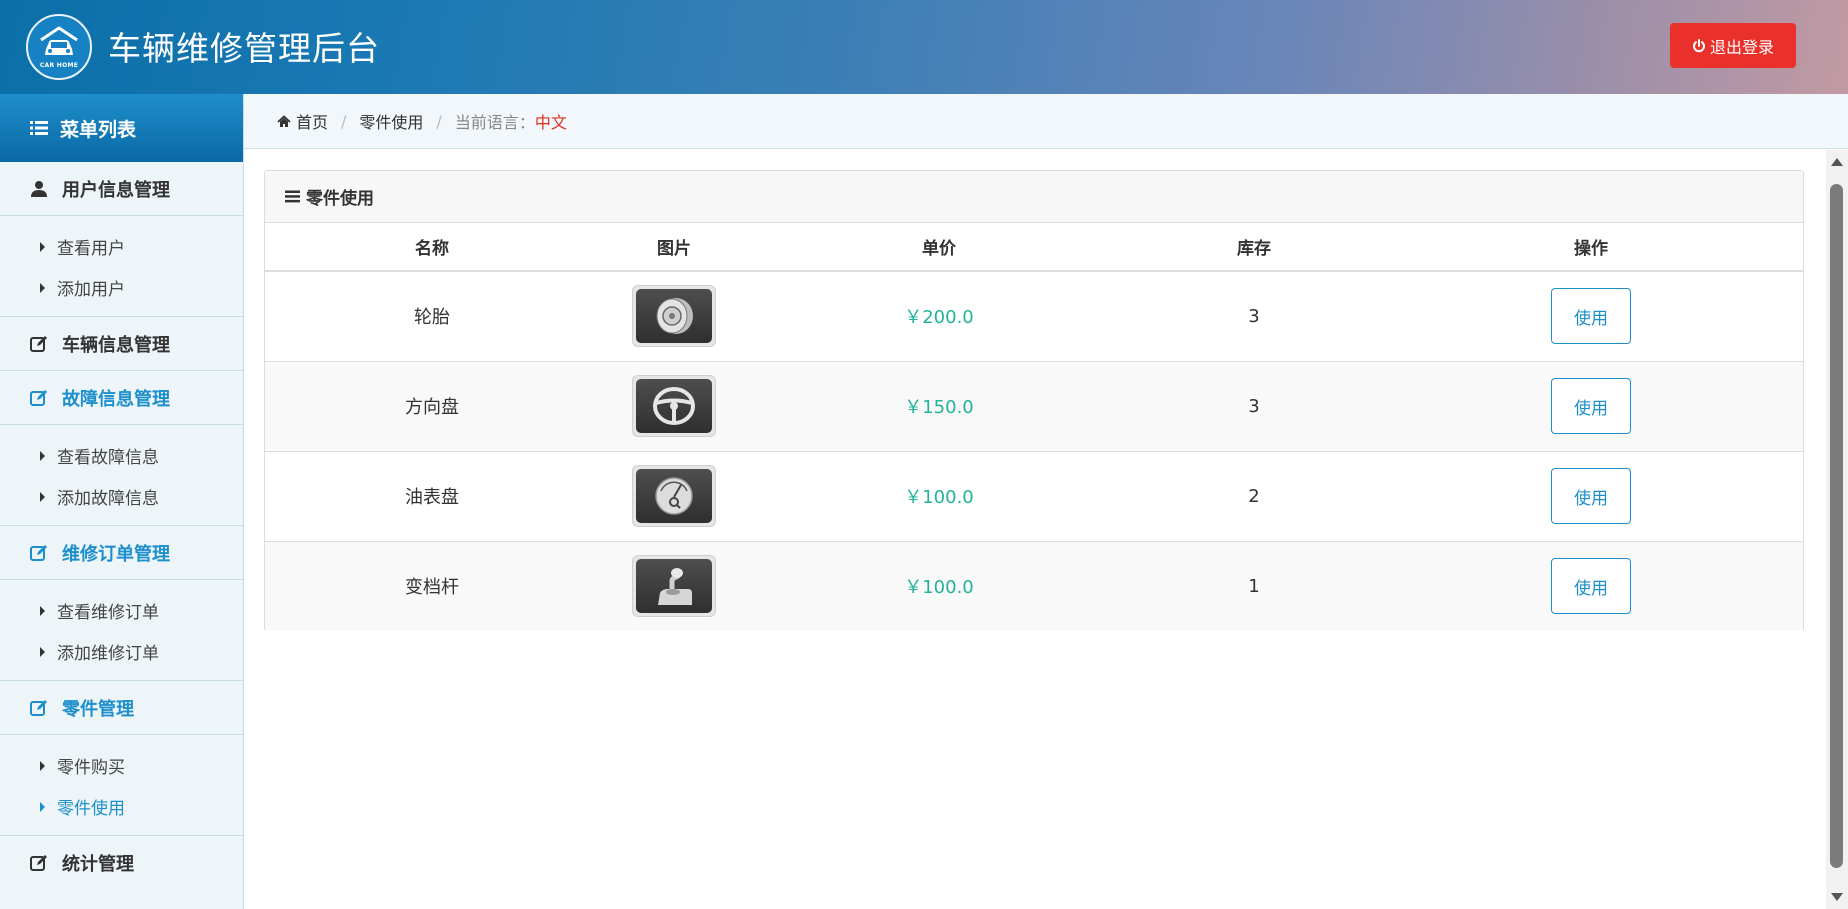 The image size is (1848, 909). I want to click on menu-group-fault: 故障信息管理, so click(121, 398).